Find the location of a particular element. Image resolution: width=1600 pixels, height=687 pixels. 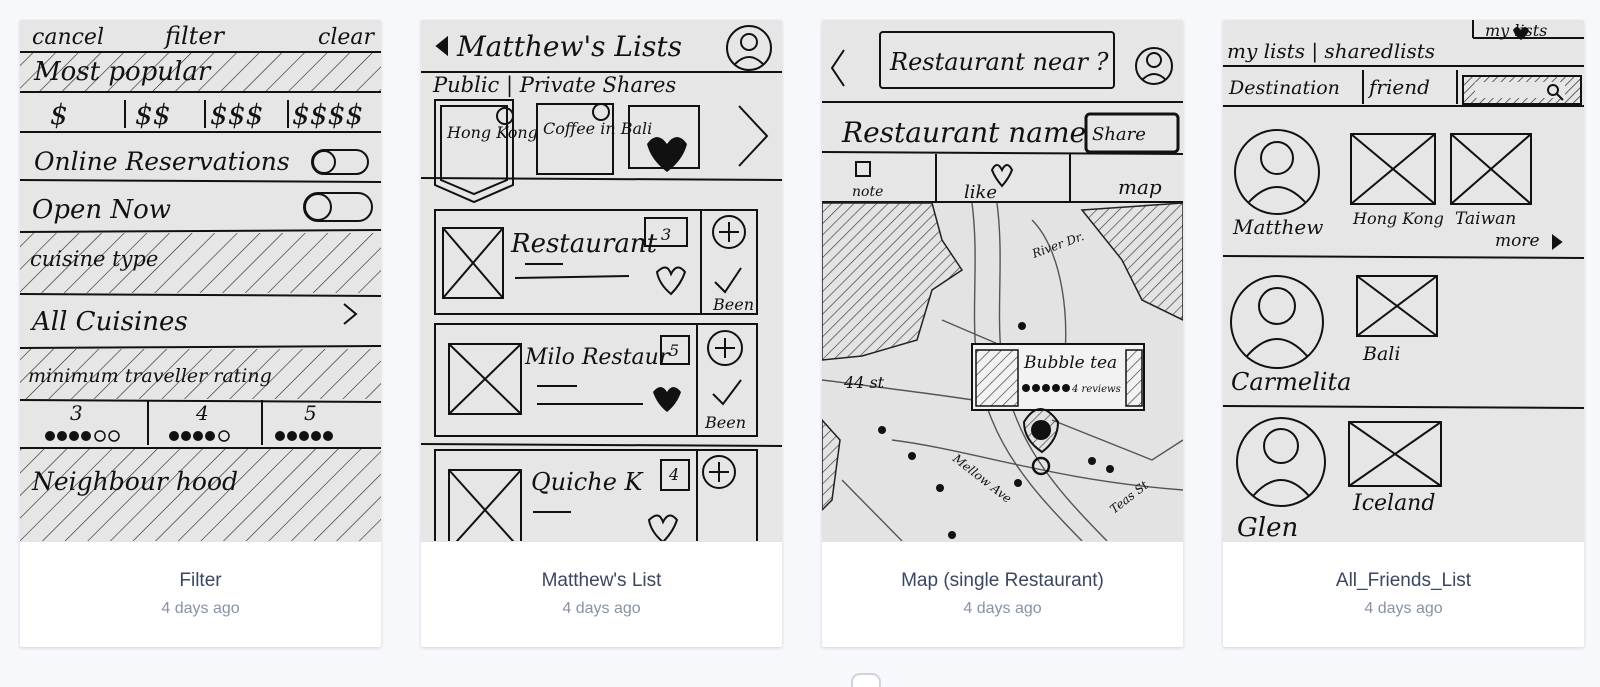

sketch-list-bali: Bali is located at coordinates (1381, 354).